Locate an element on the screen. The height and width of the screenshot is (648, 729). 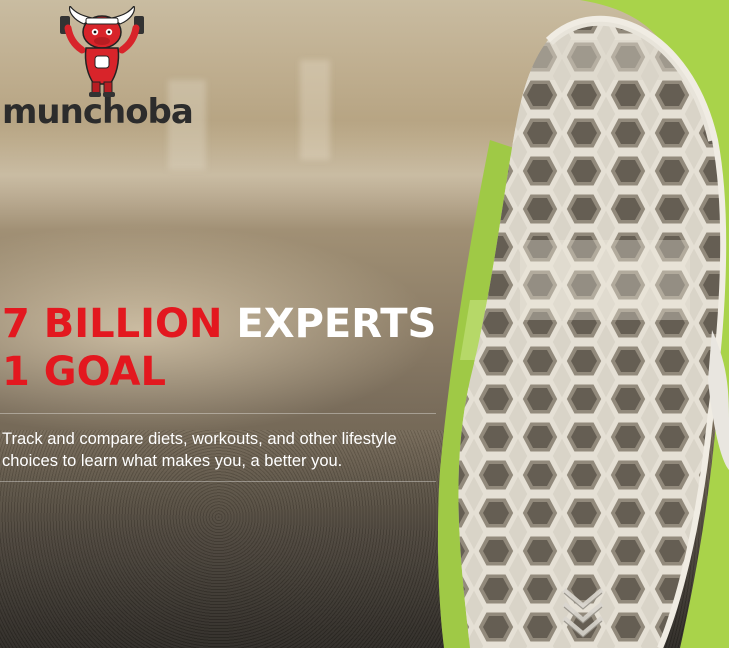
brand-name: munchoba is located at coordinates (98, 112).